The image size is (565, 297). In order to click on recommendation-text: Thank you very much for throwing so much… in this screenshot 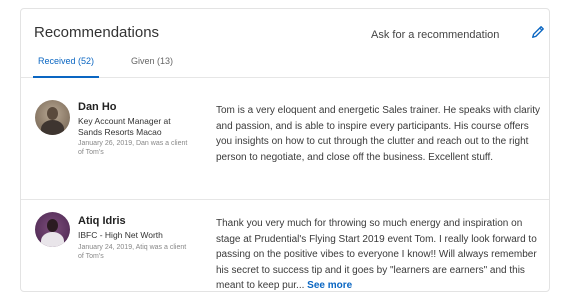, I will do `click(380, 253)`.